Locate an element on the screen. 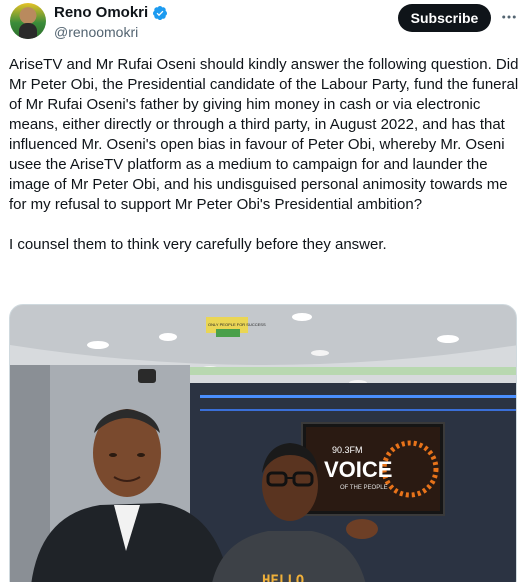 The width and height of the screenshot is (528, 582). subscribe-button: Subscribe is located at coordinates (444, 18).